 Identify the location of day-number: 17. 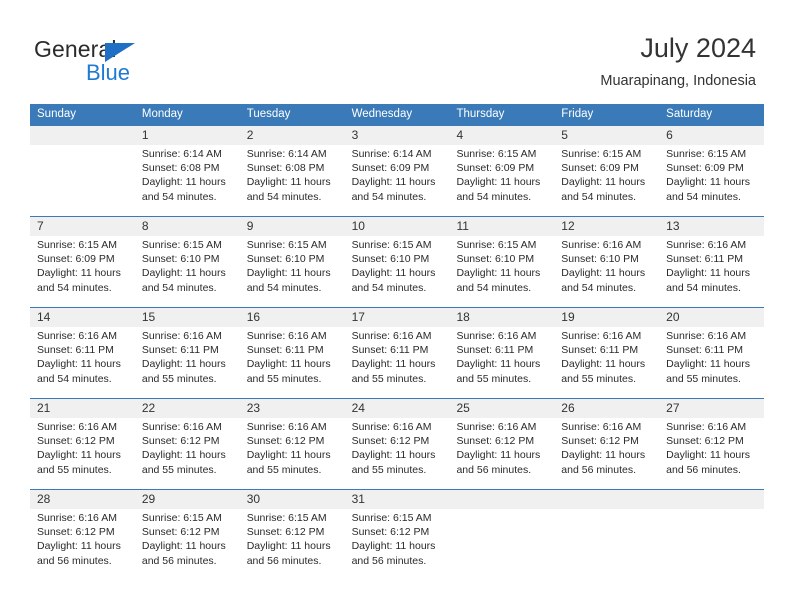
(397, 317).